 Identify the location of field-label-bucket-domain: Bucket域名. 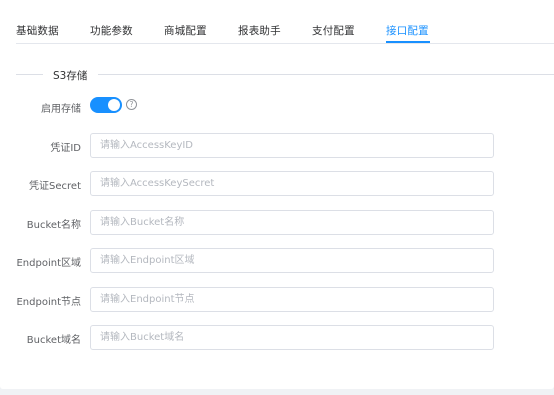
(53, 340).